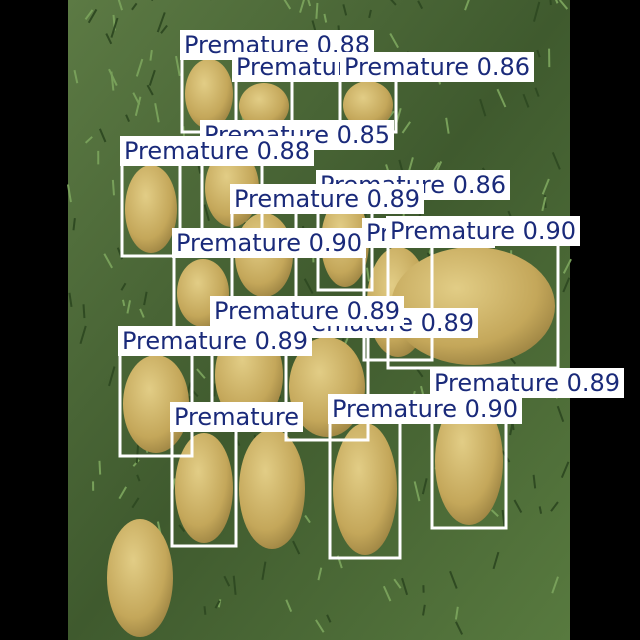  What do you see at coordinates (605, 320) in the screenshot?
I see `right-black-bar` at bounding box center [605, 320].